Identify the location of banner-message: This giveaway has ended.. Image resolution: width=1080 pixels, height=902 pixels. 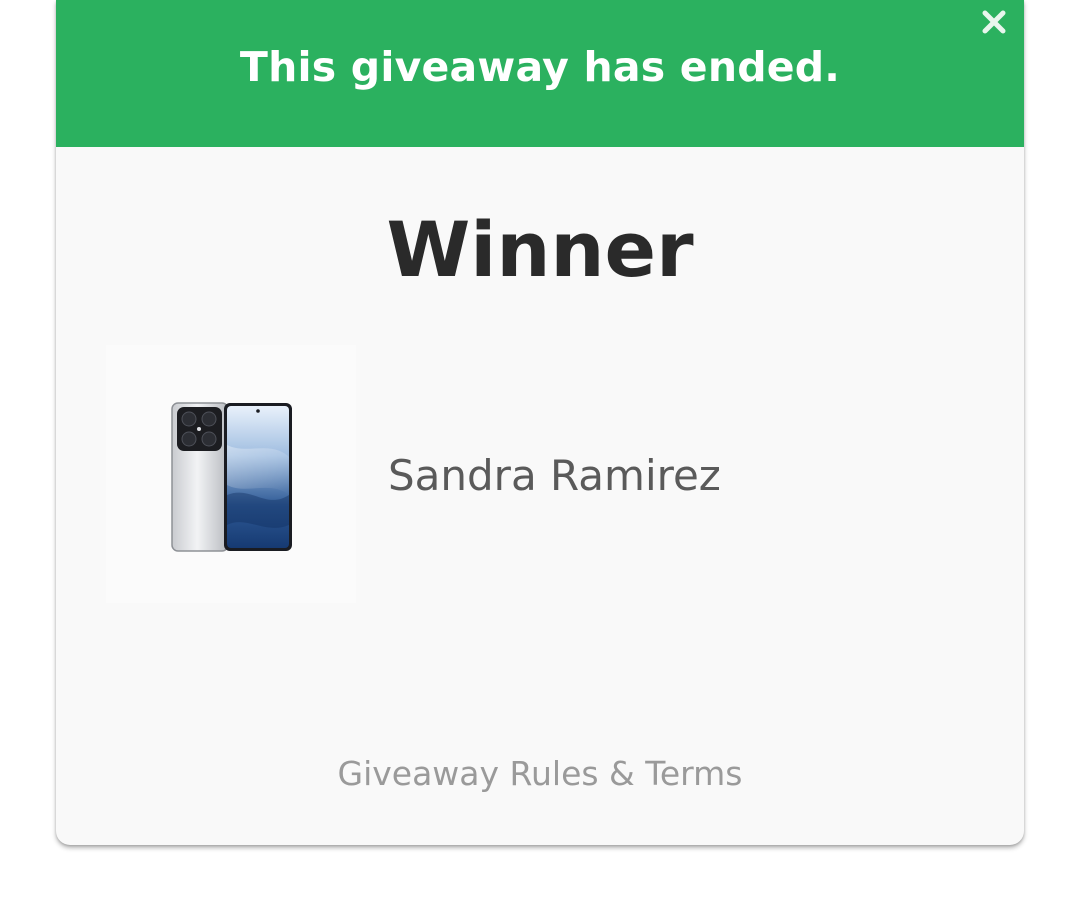
(540, 67).